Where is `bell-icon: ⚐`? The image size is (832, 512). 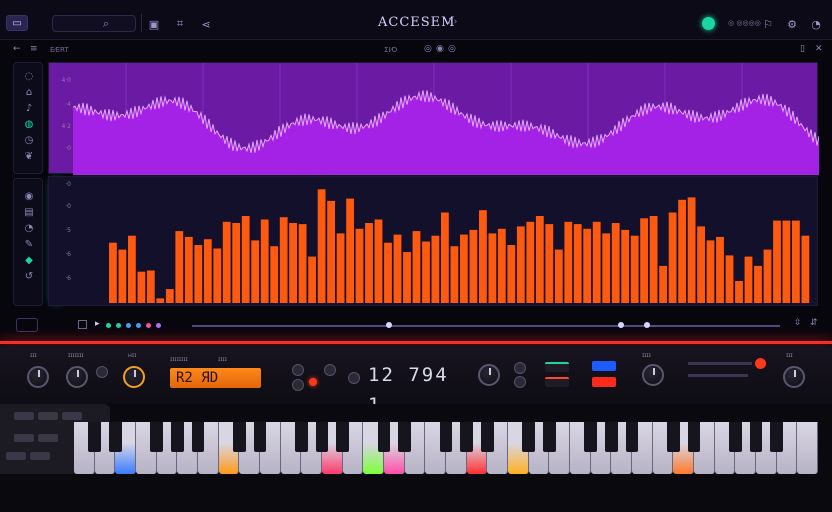
bell-icon: ⚐ is located at coordinates (768, 24).